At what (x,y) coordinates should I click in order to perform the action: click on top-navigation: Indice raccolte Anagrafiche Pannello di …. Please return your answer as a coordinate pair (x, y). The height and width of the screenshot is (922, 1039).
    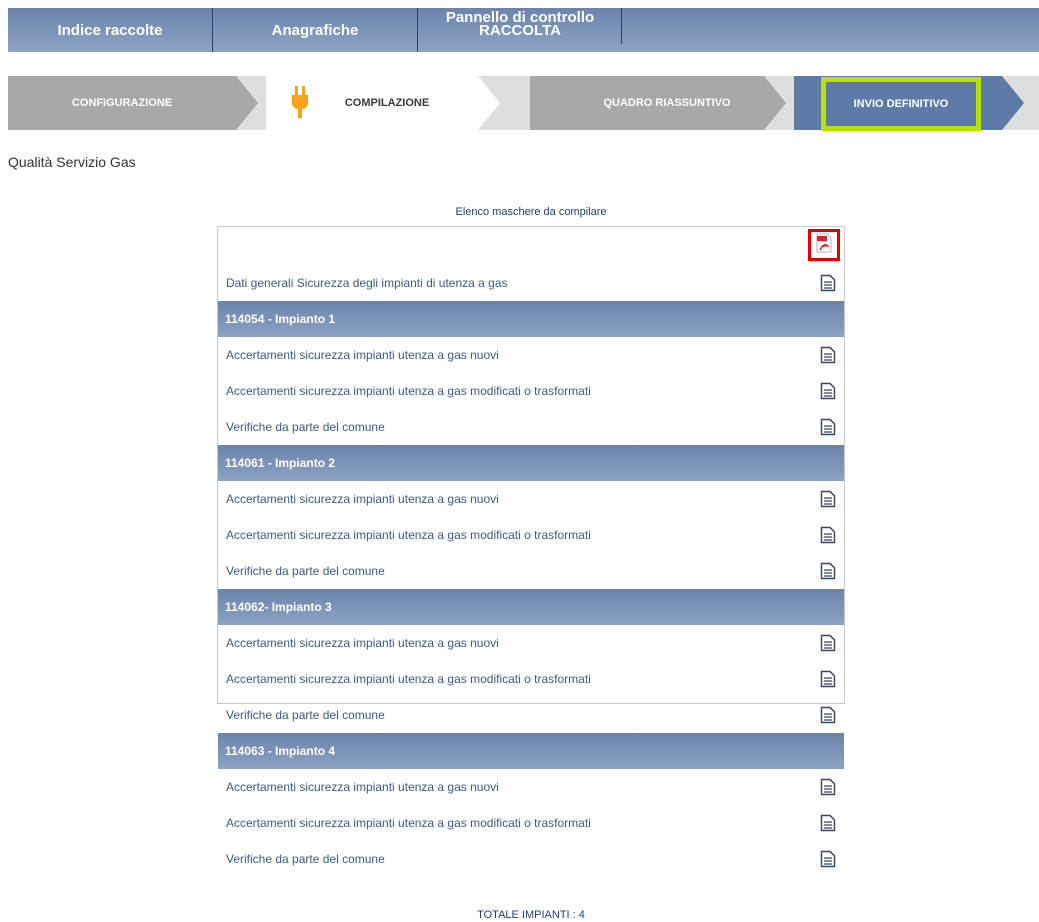
    Looking at the image, I should click on (523, 30).